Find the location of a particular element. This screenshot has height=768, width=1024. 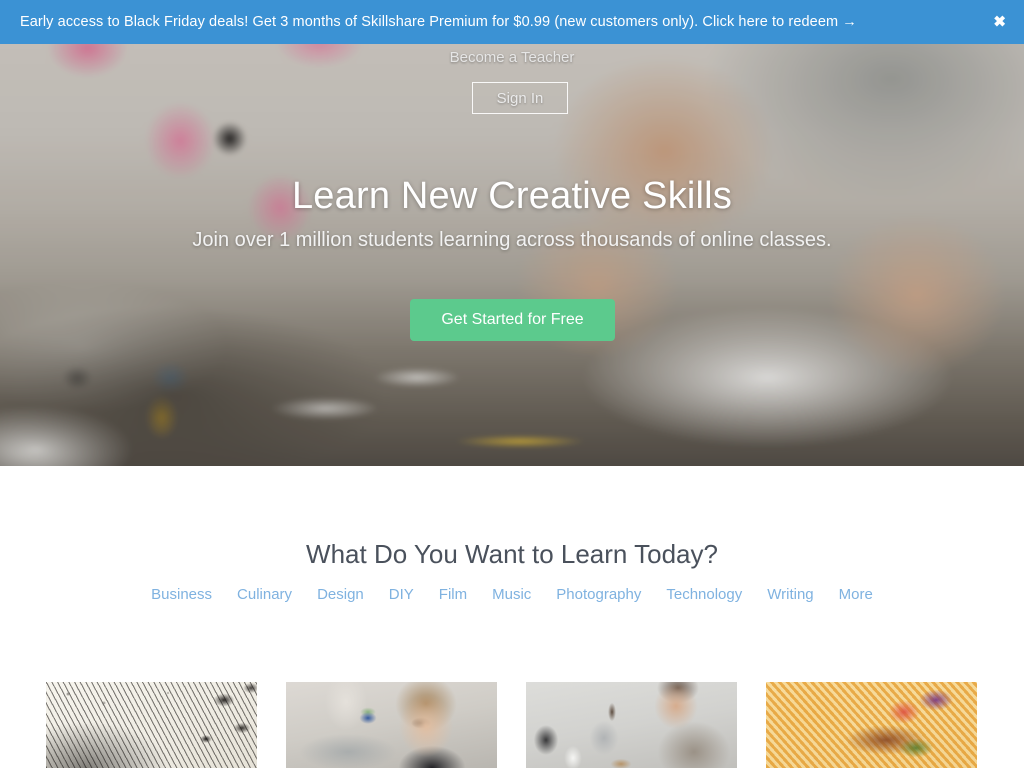

category-link-photography: Photography is located at coordinates (598, 594).